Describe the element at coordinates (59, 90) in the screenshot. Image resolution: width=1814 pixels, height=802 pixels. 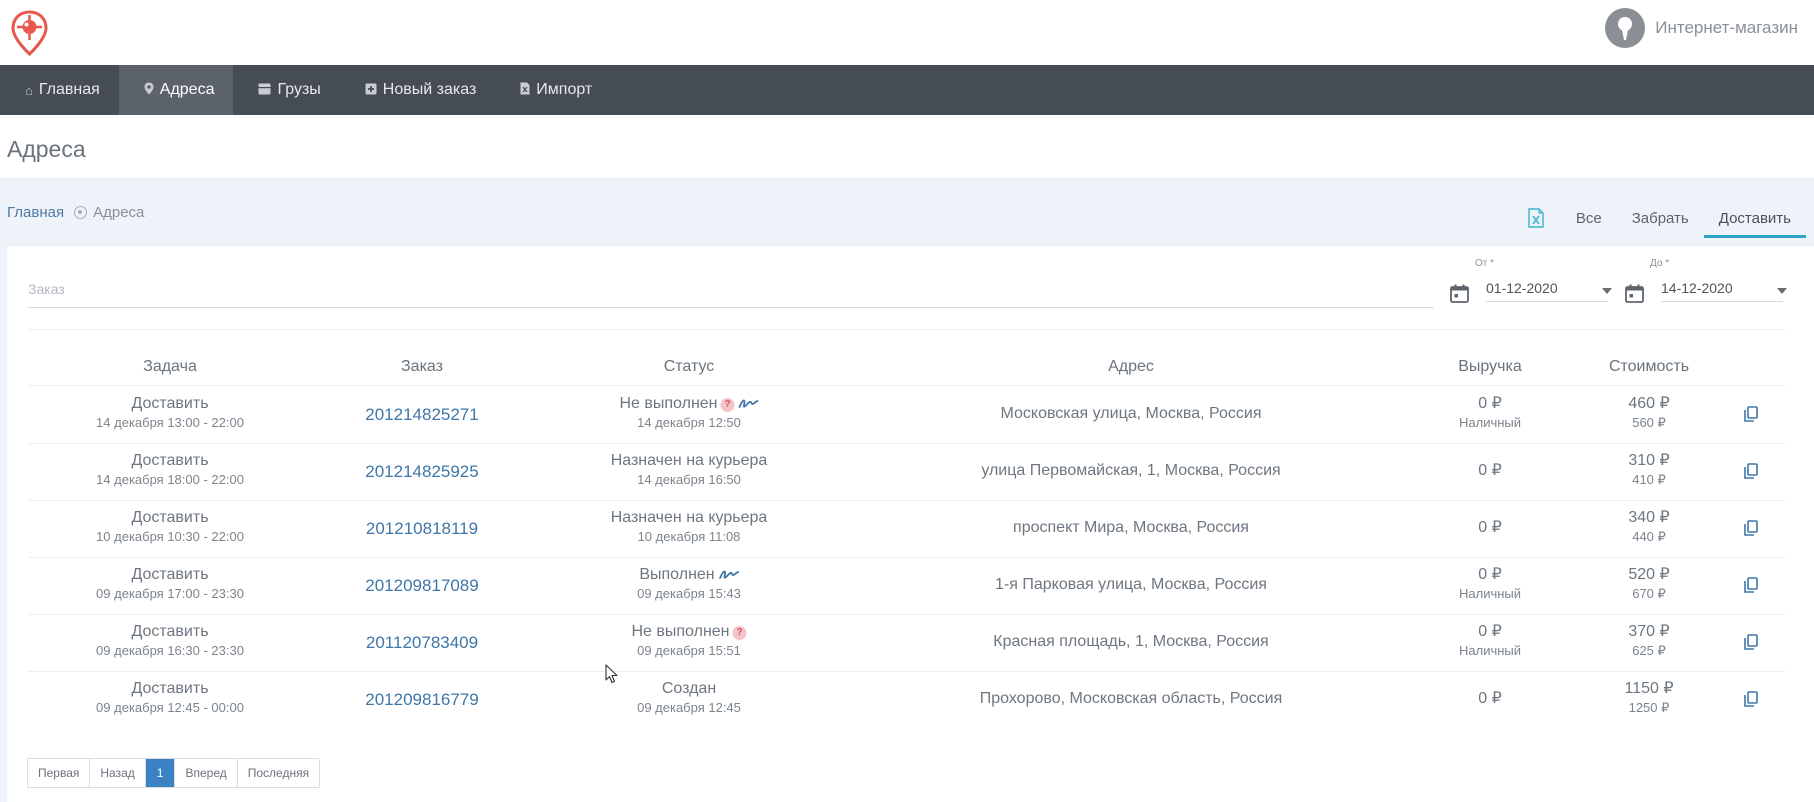
I see `nav-item-home: ⌂ Главная` at that location.